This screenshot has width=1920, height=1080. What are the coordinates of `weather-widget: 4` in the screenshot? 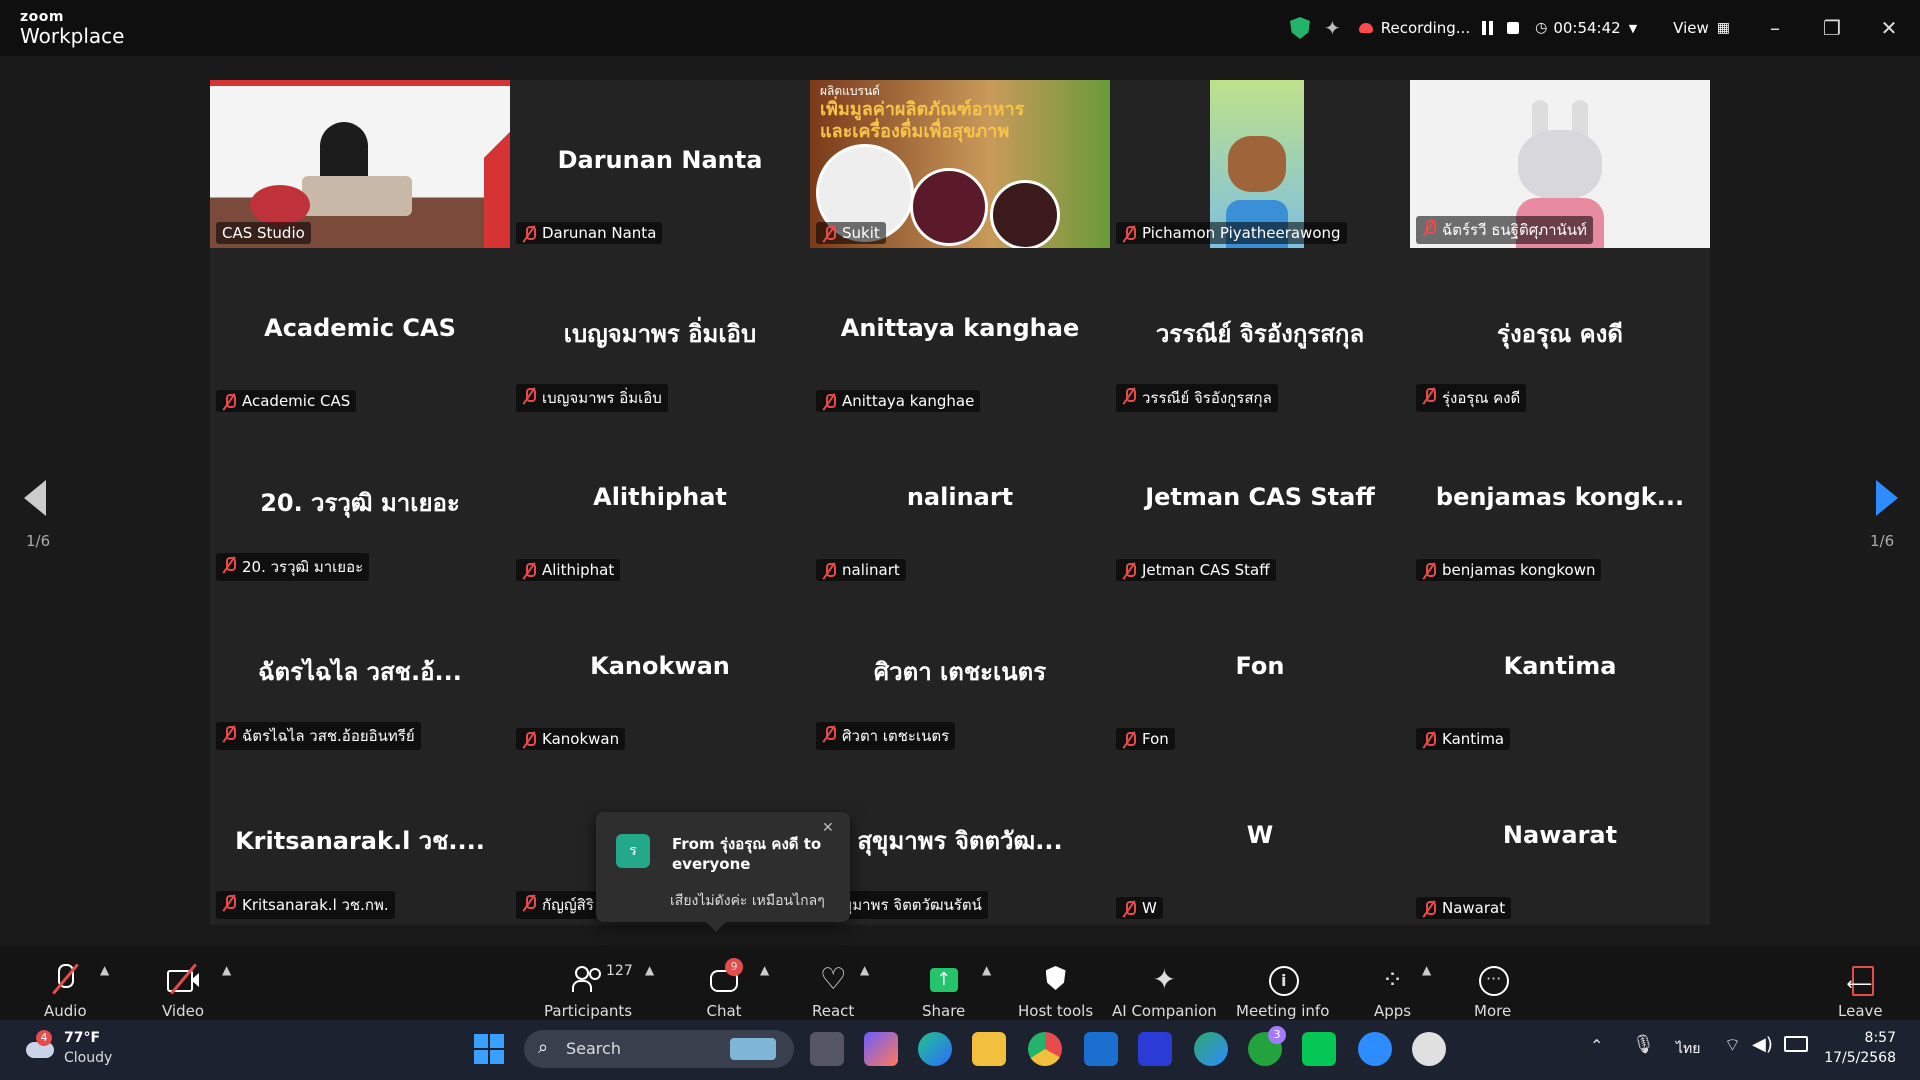 It's located at (39, 1046).